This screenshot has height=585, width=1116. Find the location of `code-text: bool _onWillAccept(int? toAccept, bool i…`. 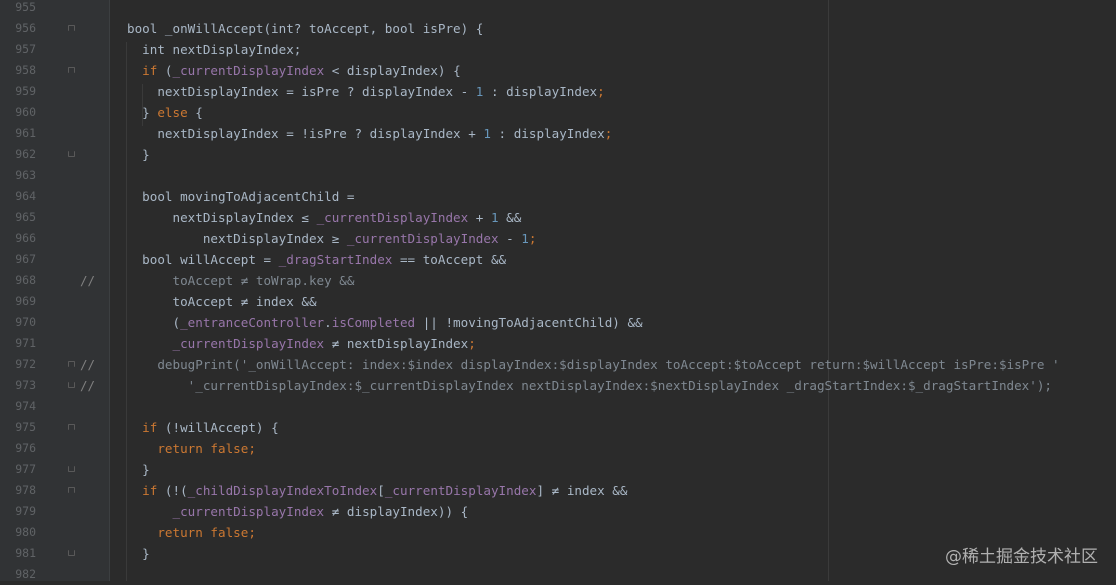

code-text: bool _onWillAccept(int? toAccept, bool i… is located at coordinates (305, 28).